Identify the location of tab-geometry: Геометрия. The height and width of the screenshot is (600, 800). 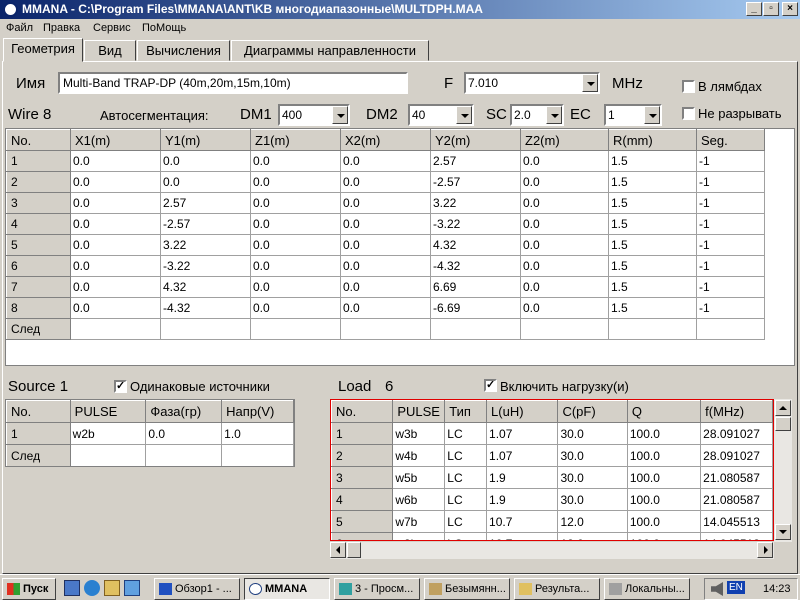
(43, 50).